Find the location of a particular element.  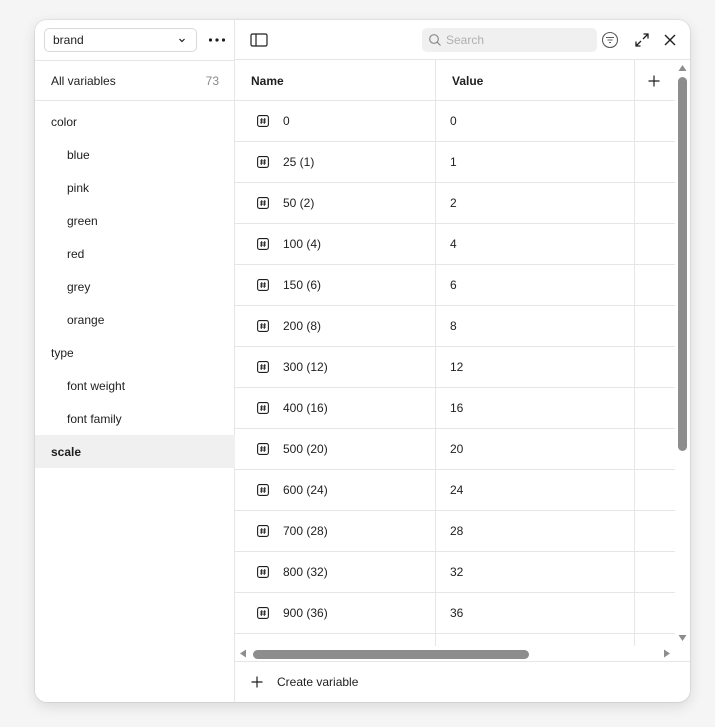

variable-value: 2 is located at coordinates (453, 203).